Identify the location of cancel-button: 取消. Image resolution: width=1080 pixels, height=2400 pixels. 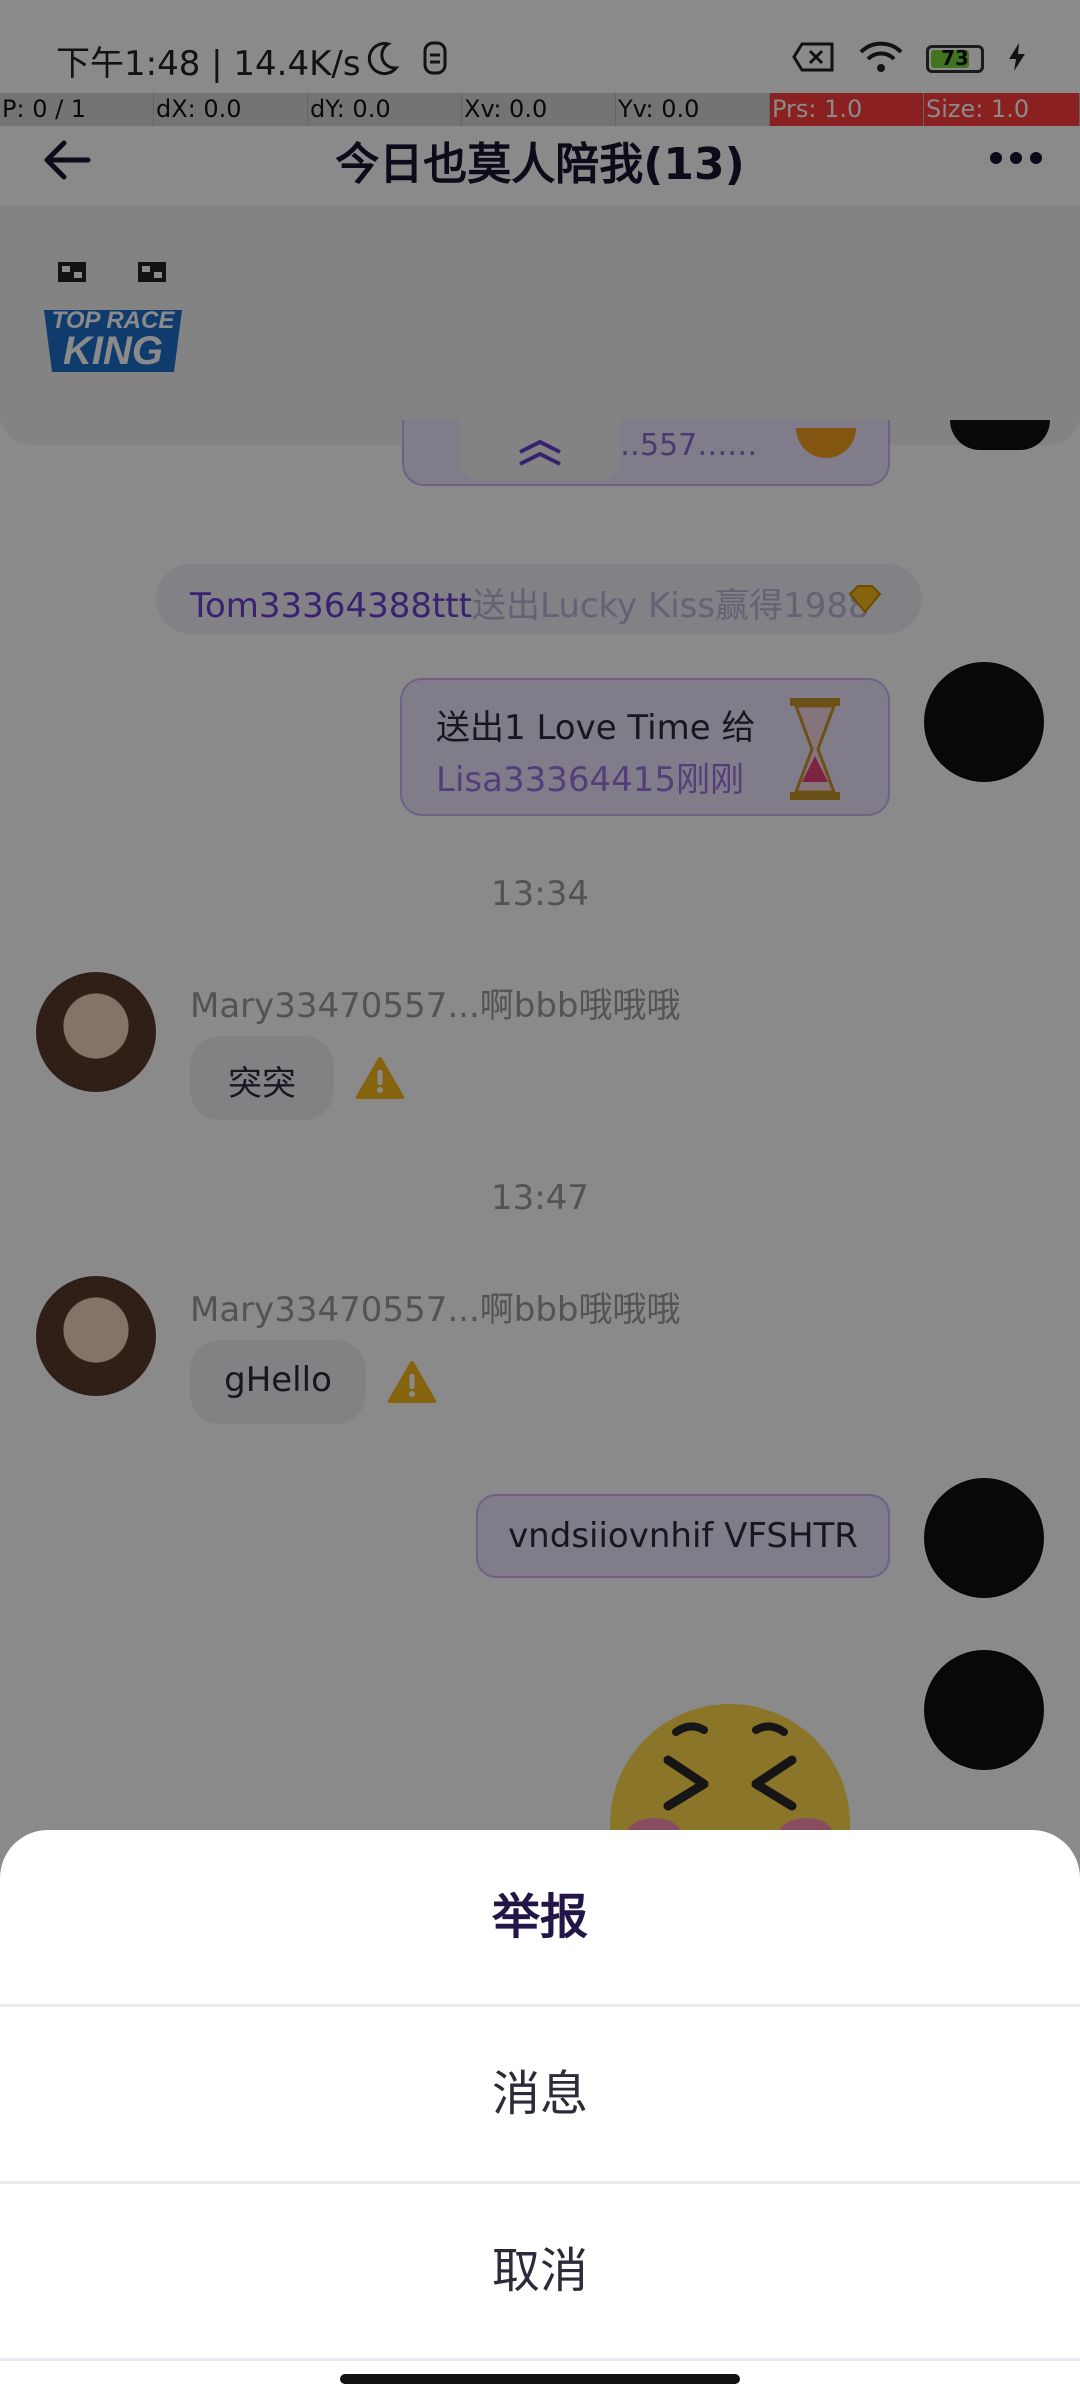
(540, 2271).